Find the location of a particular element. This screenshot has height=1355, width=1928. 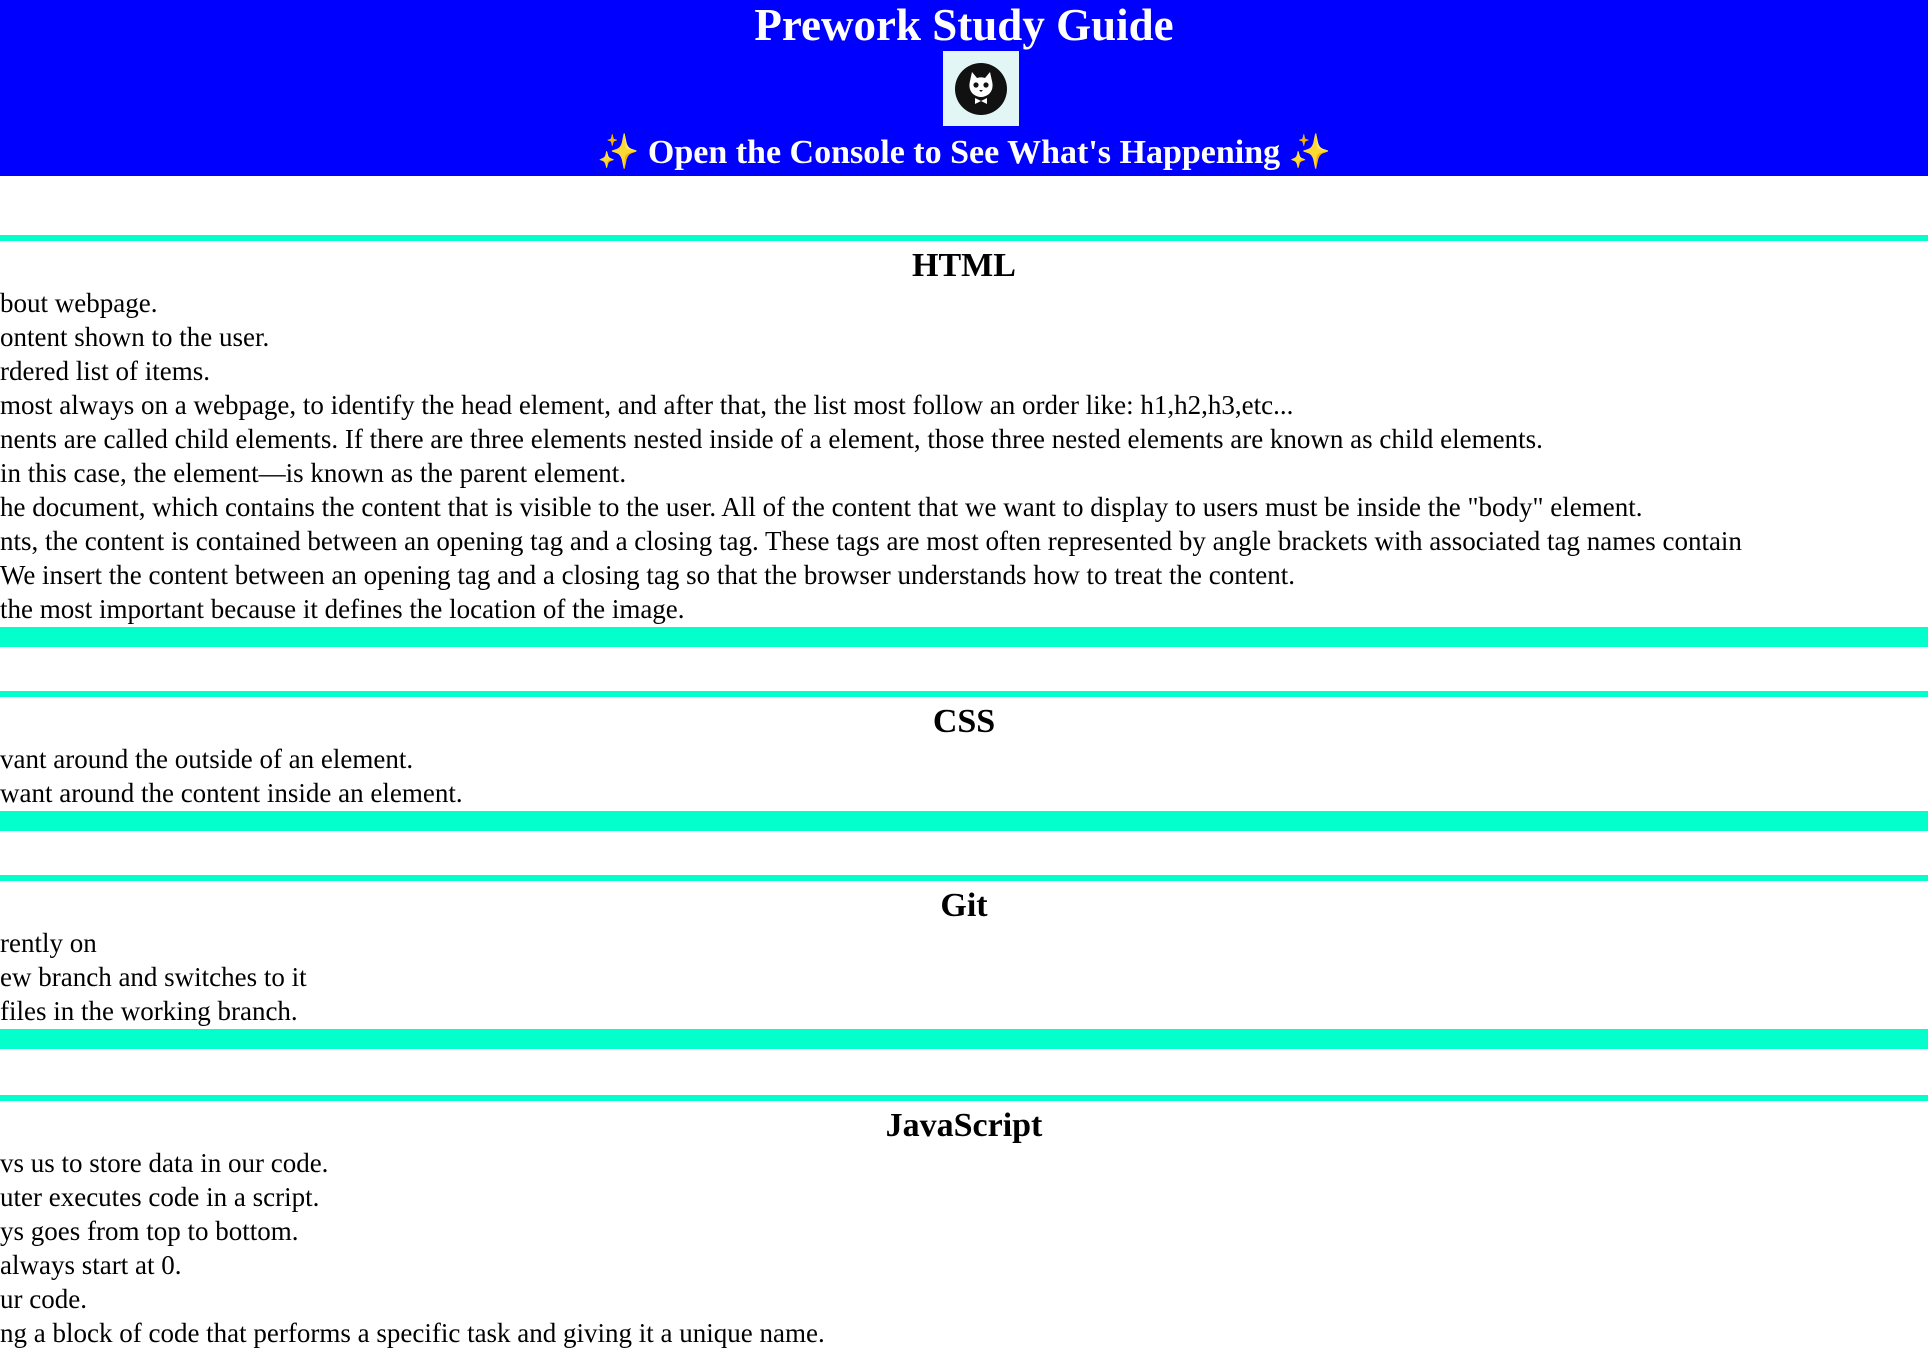

cat-face-logo-icon is located at coordinates (981, 88).